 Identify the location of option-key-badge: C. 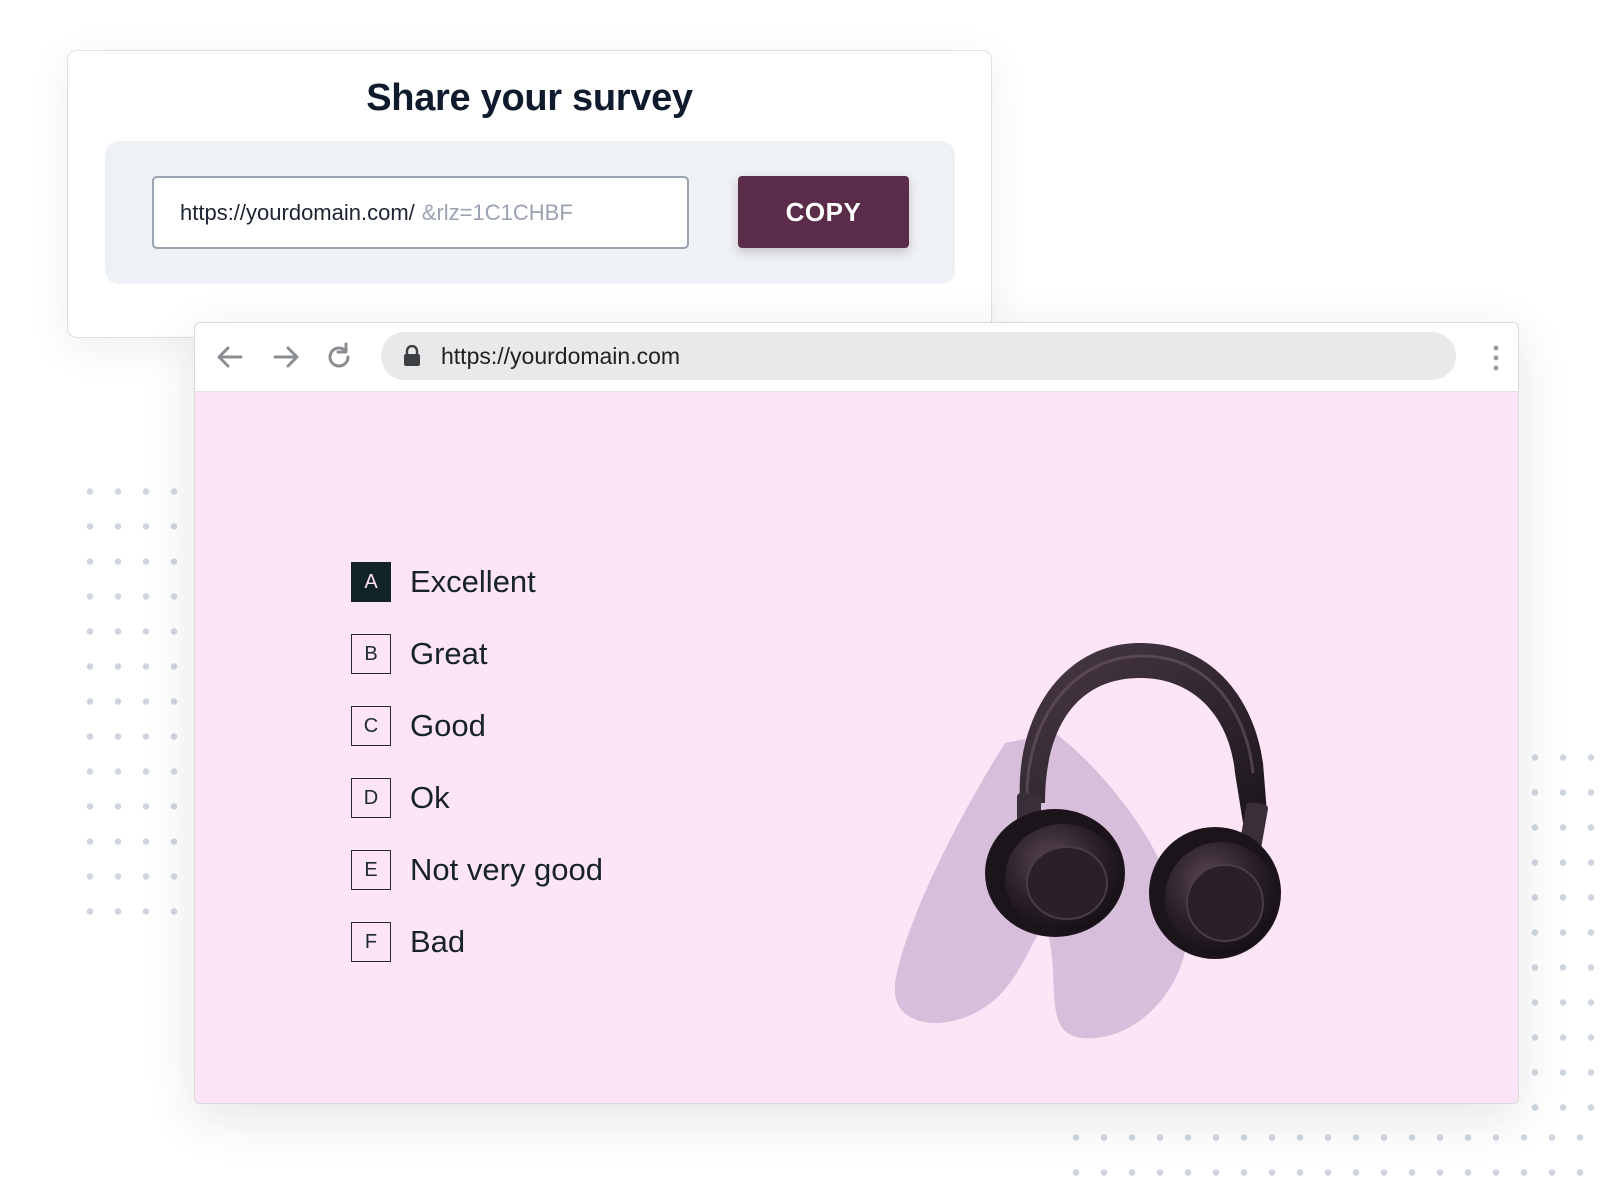
(371, 726).